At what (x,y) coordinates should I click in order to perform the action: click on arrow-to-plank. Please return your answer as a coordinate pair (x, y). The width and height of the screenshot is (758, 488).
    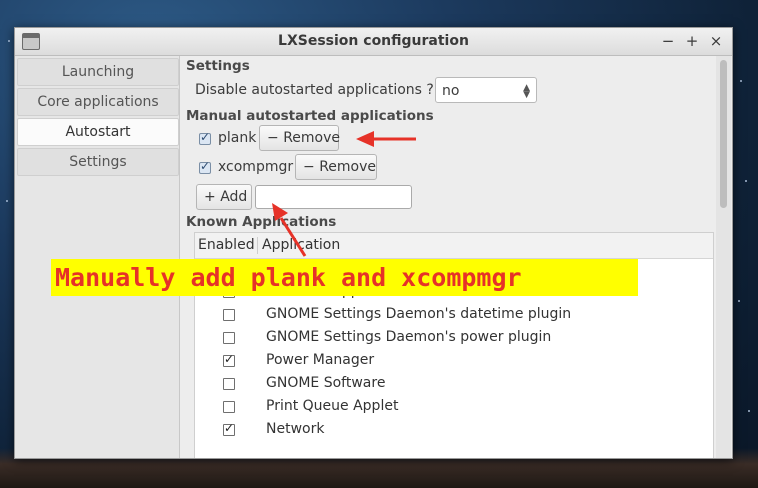
    Looking at the image, I should click on (386, 139).